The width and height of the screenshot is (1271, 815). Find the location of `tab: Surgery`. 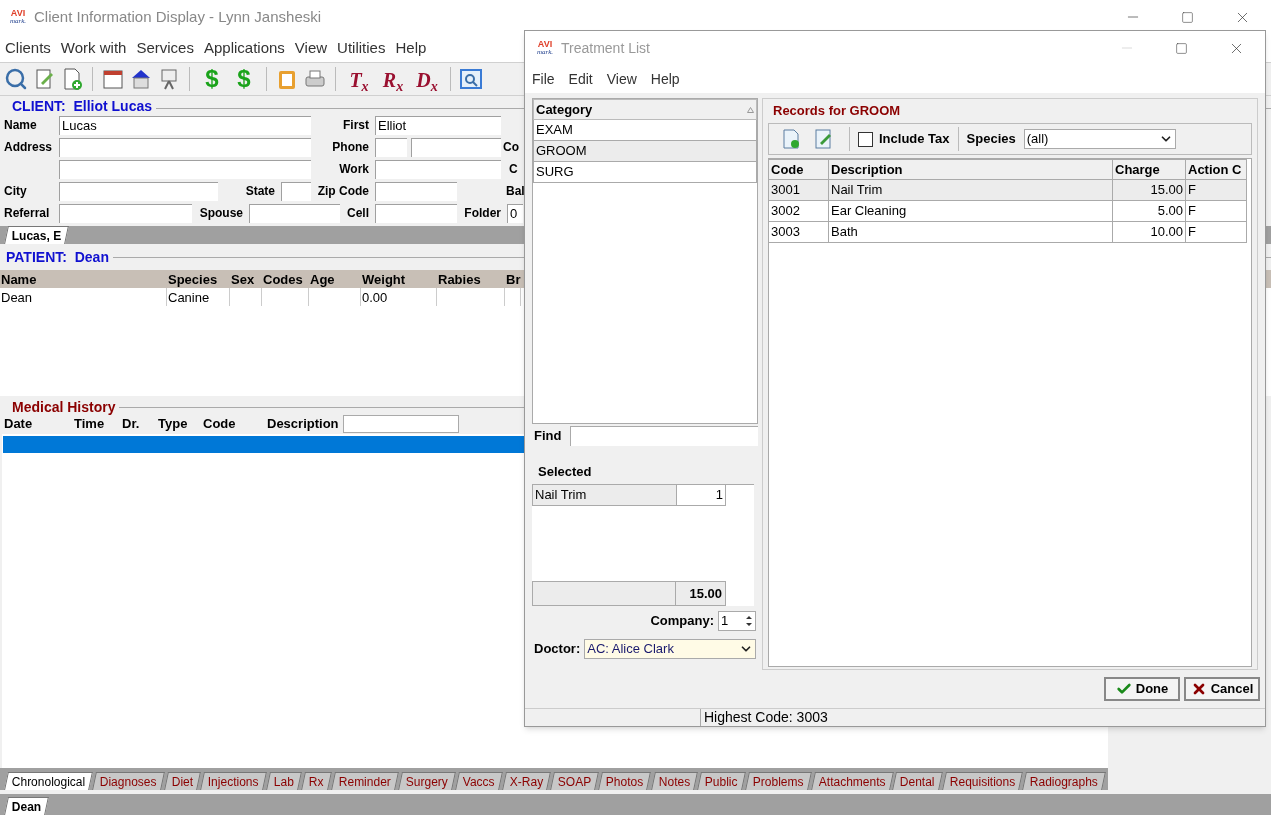

tab: Surgery is located at coordinates (426, 781).